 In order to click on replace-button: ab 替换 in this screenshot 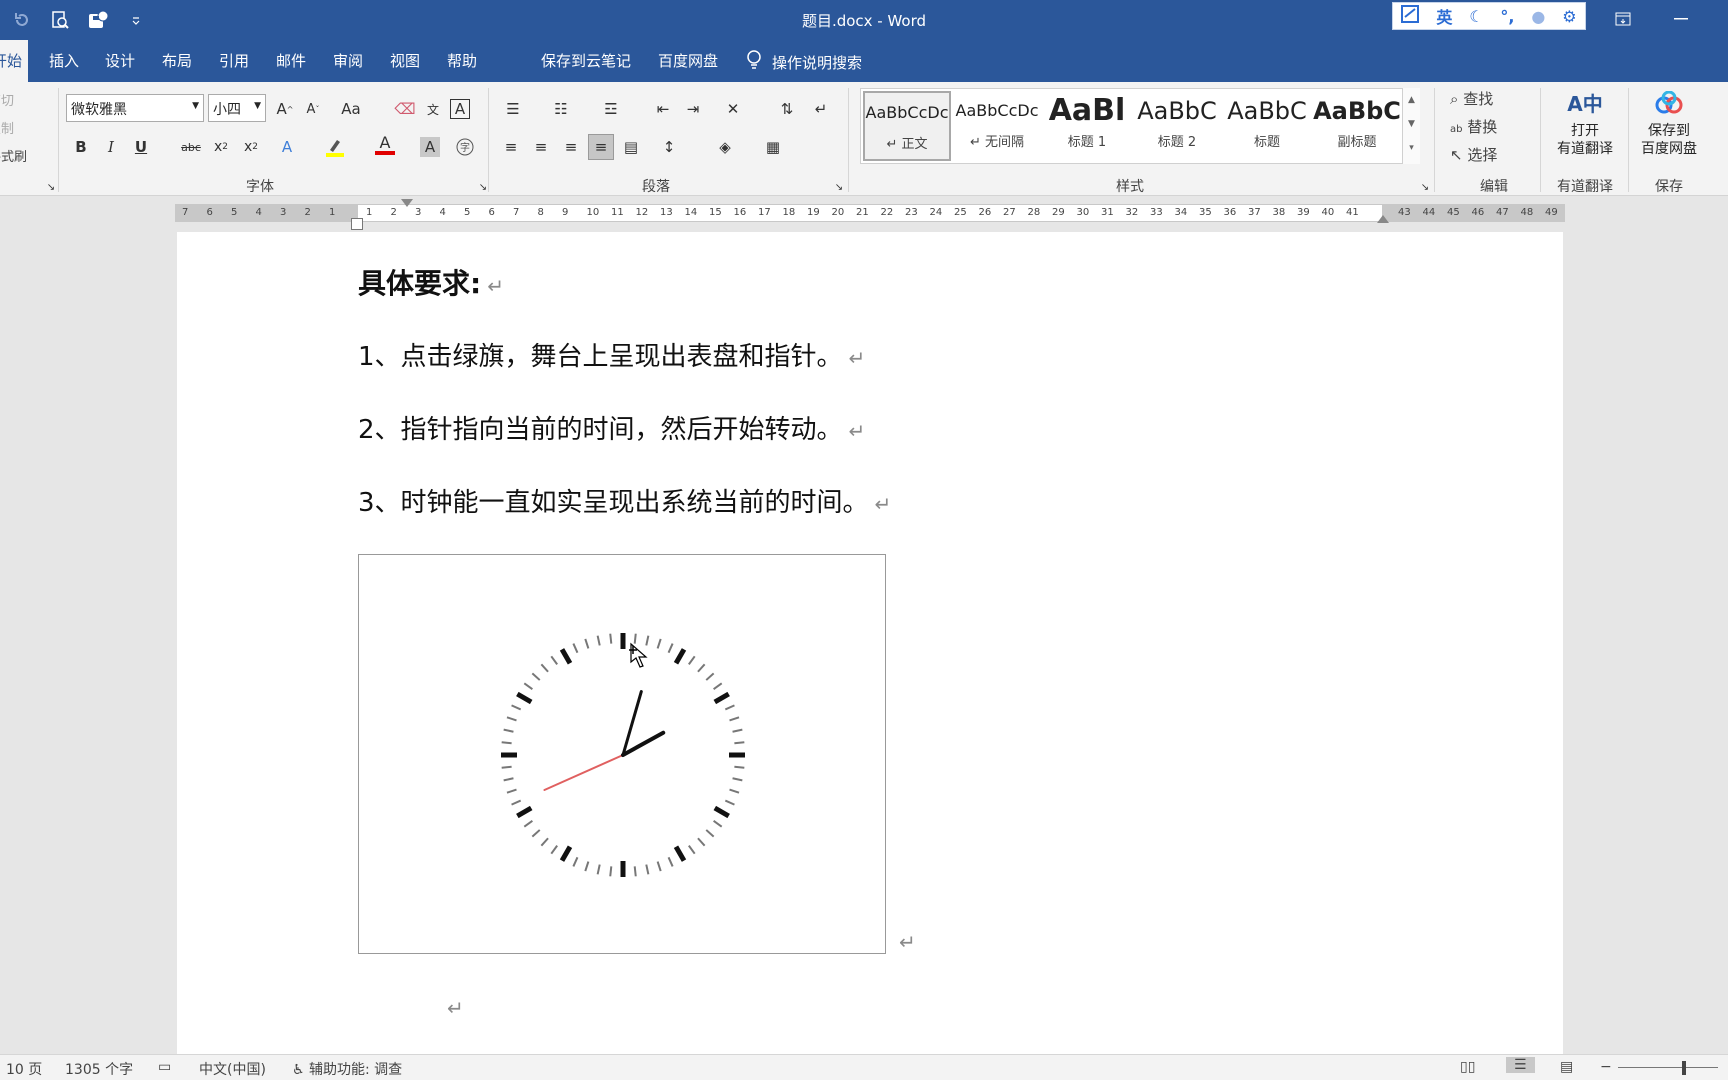, I will do `click(1473, 126)`.